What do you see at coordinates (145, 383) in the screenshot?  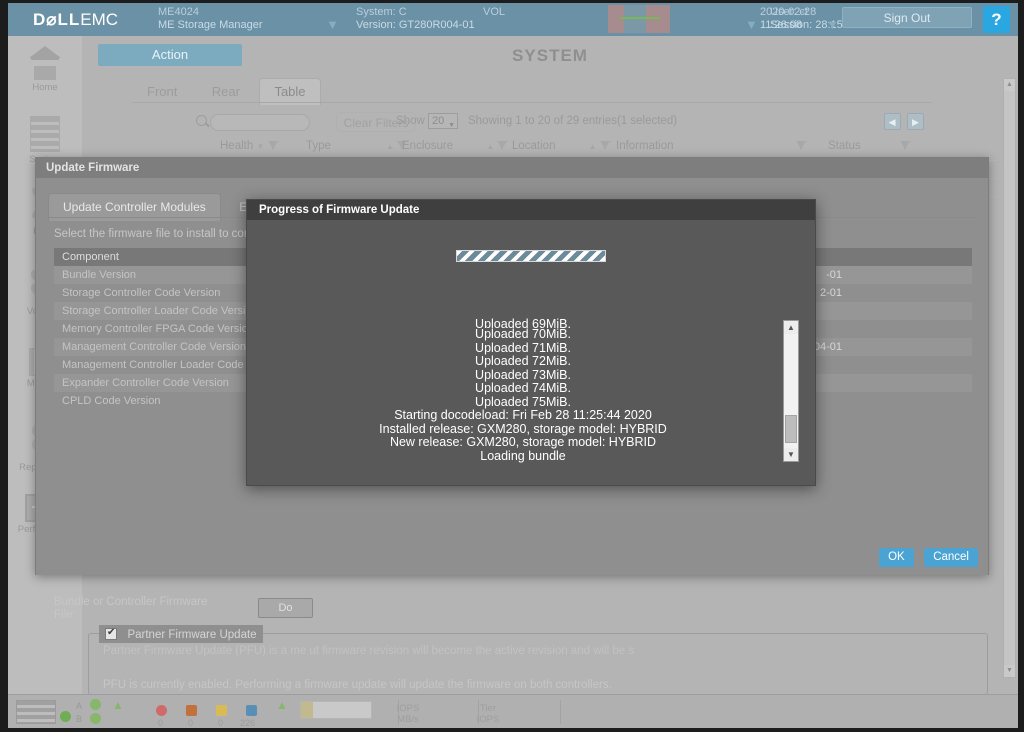 I see `component-name: Expander Controller Code Version` at bounding box center [145, 383].